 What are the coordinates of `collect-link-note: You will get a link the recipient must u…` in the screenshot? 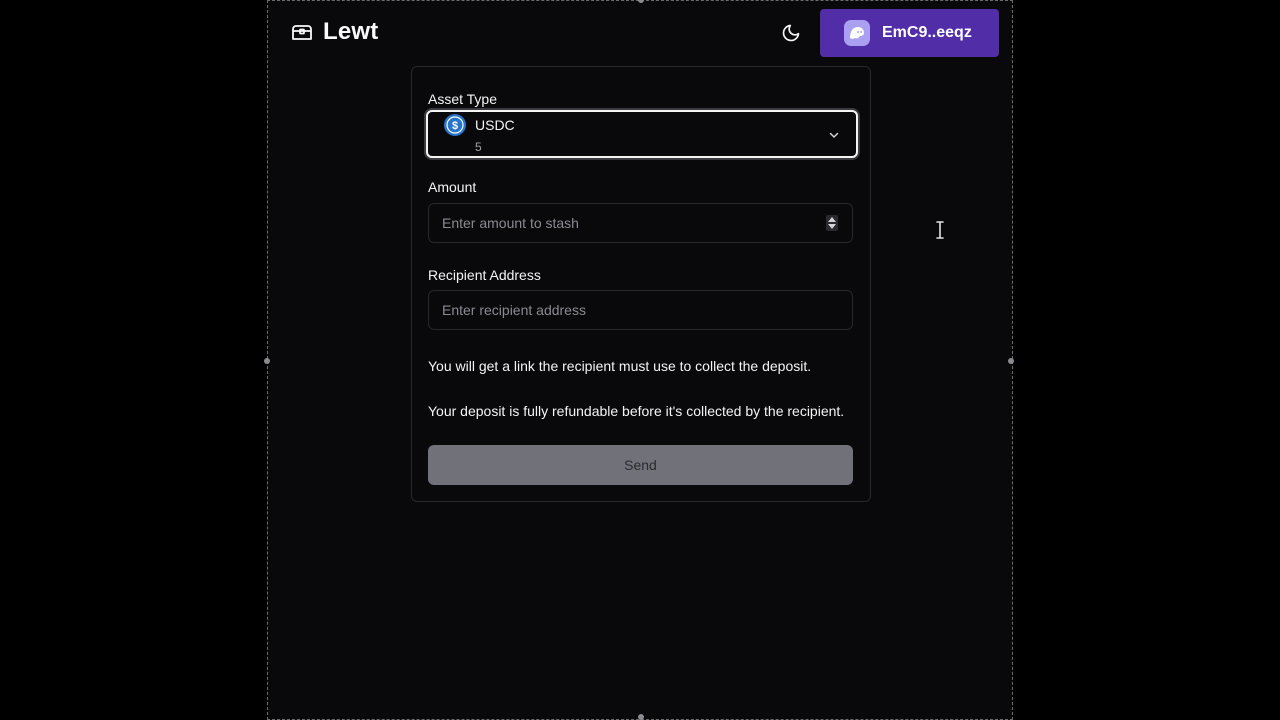 It's located at (620, 366).